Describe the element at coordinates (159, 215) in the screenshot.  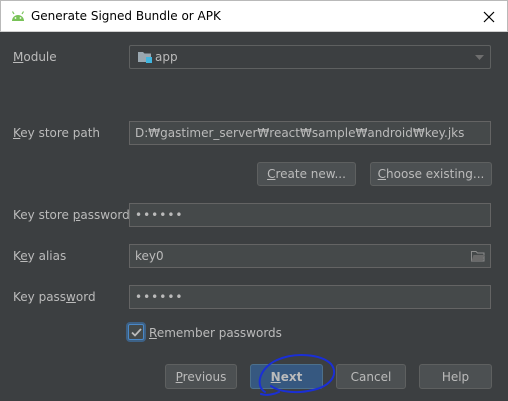
I see `keystore-password-value: ••••••` at that location.